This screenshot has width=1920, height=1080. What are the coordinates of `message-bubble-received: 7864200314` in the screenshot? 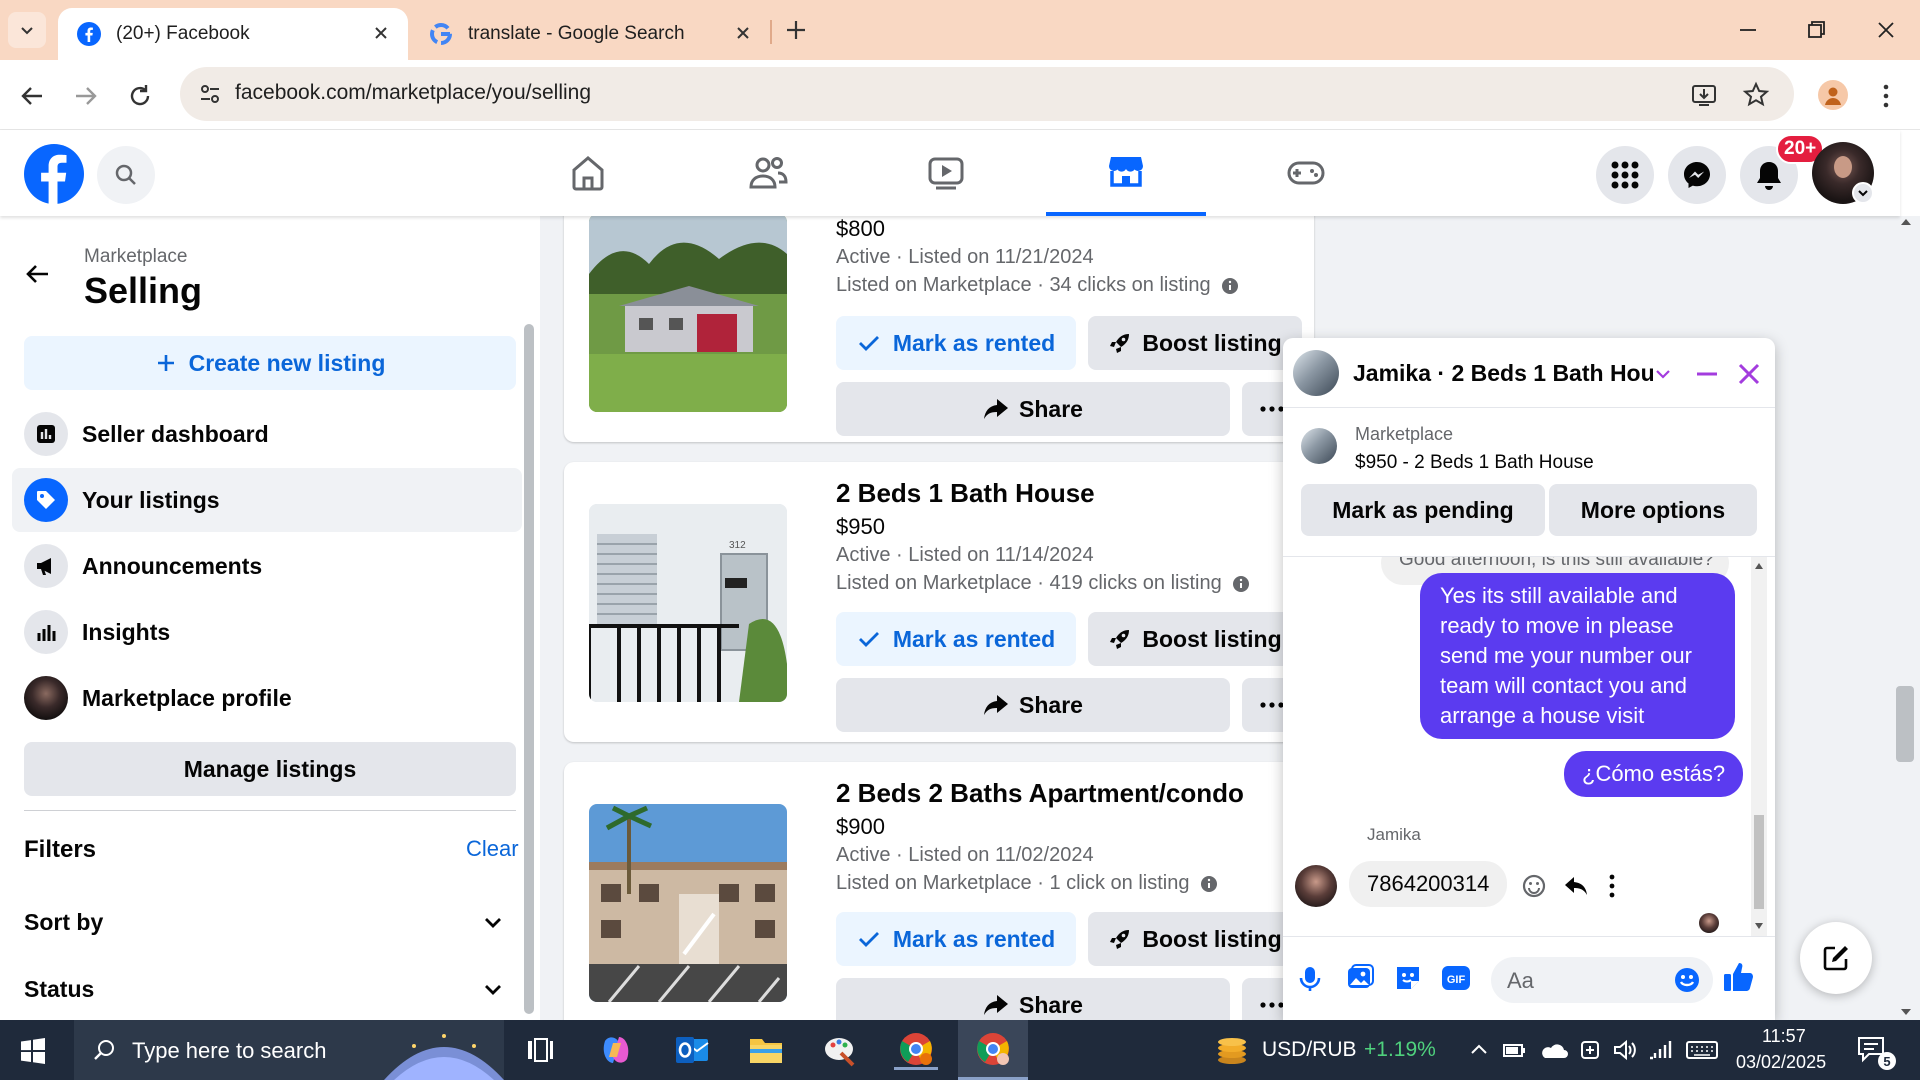 It's located at (1428, 884).